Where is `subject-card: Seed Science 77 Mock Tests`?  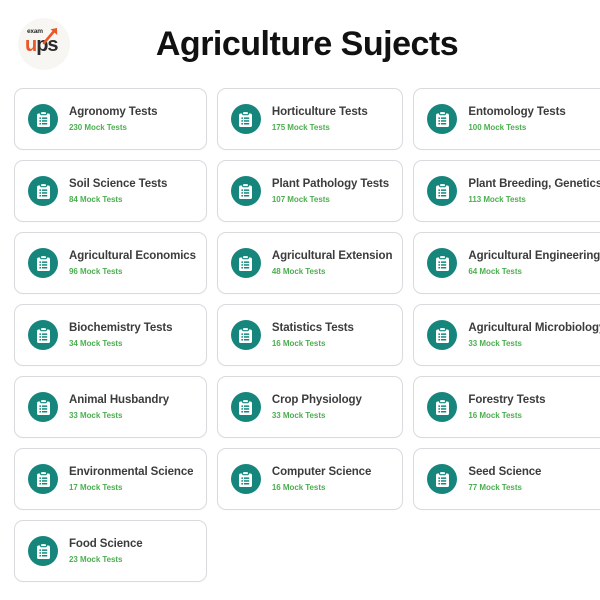
subject-card: Seed Science 77 Mock Tests is located at coordinates (506, 479).